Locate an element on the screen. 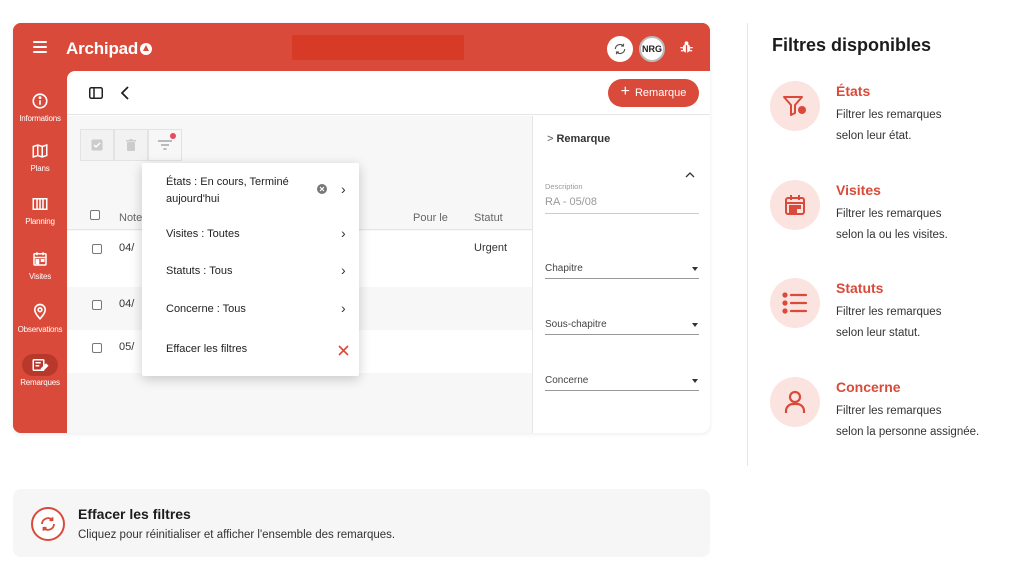 Image resolution: width=1024 pixels, height=566 pixels. filter-menu-item-visites: Visites : Toutes is located at coordinates (203, 234).